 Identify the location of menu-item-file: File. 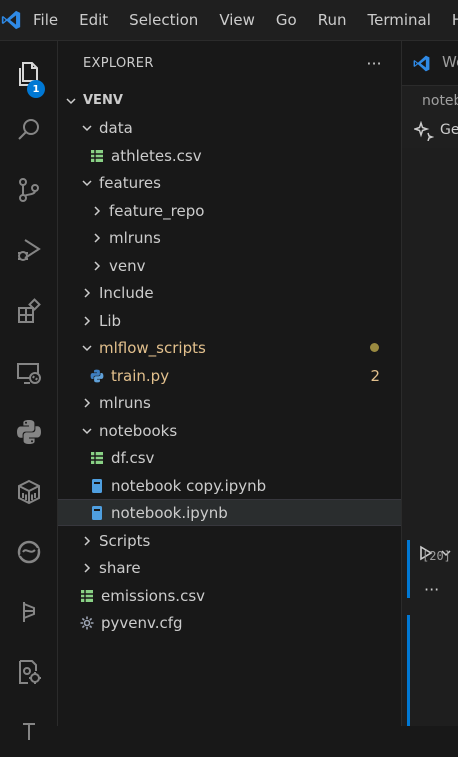
(45, 20).